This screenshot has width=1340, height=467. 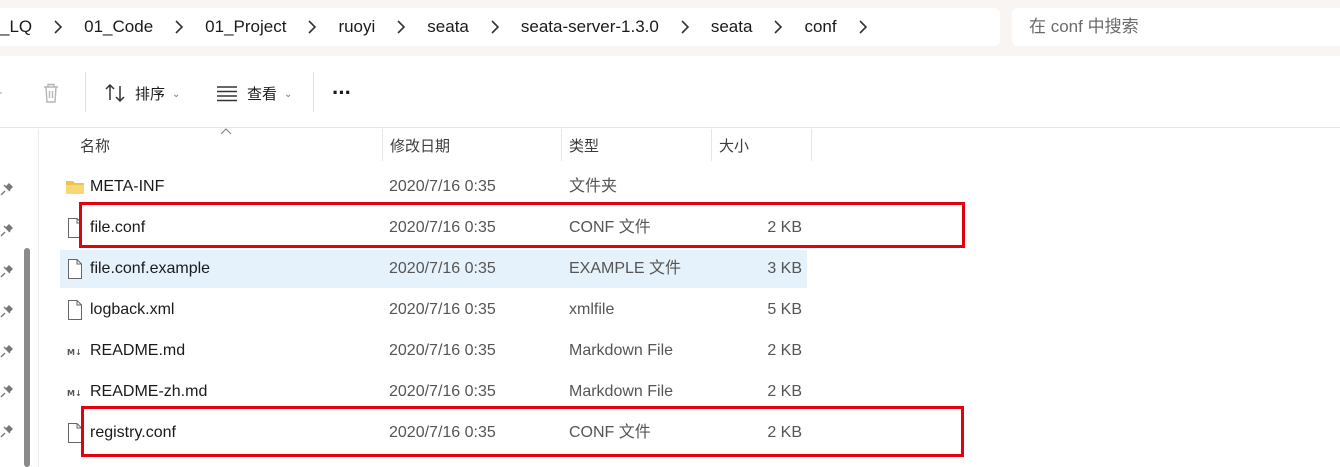 I want to click on sort-button: 排序 ⌄, so click(x=142, y=93).